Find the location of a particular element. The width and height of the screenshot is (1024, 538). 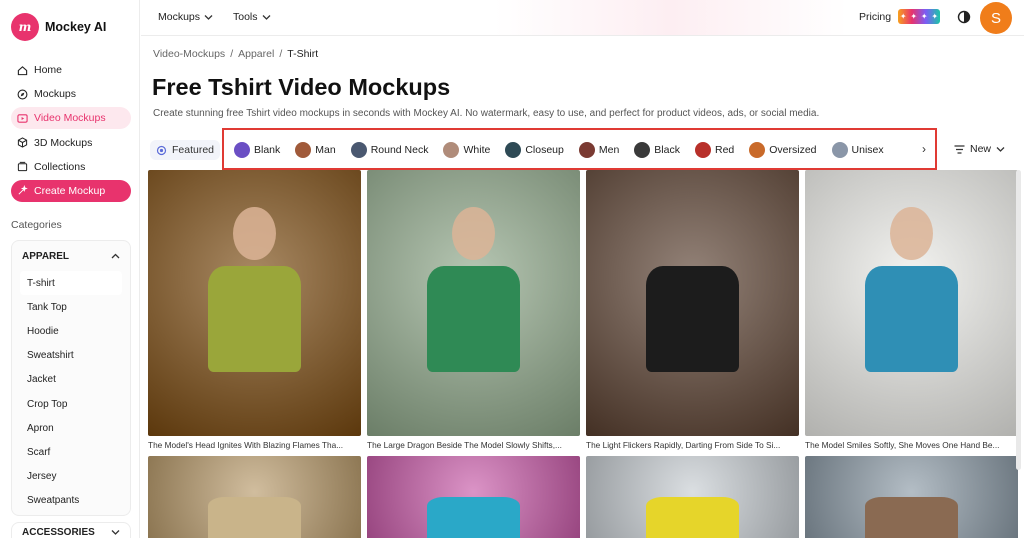

categories-label: Categories is located at coordinates (36, 225).